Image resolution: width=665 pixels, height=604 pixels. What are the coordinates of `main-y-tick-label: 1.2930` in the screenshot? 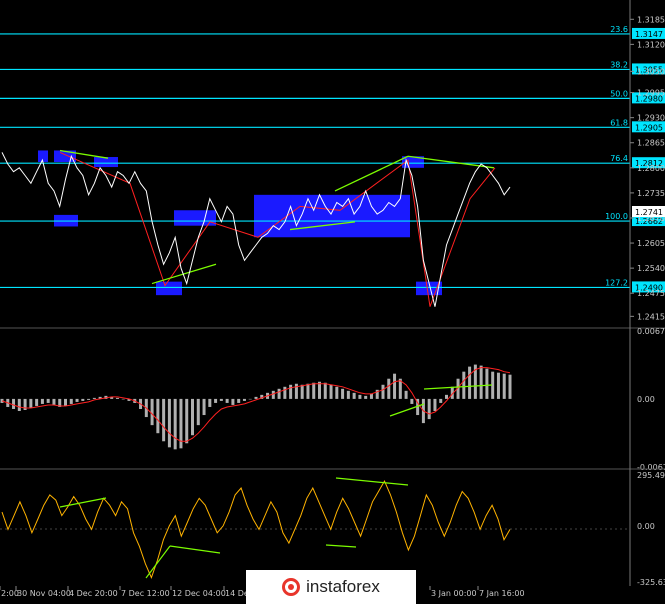 It's located at (651, 118).